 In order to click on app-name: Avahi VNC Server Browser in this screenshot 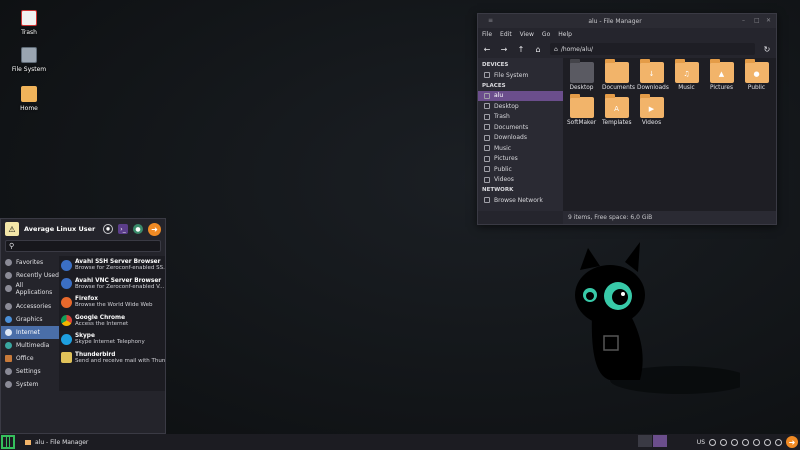, I will do `click(118, 280)`.